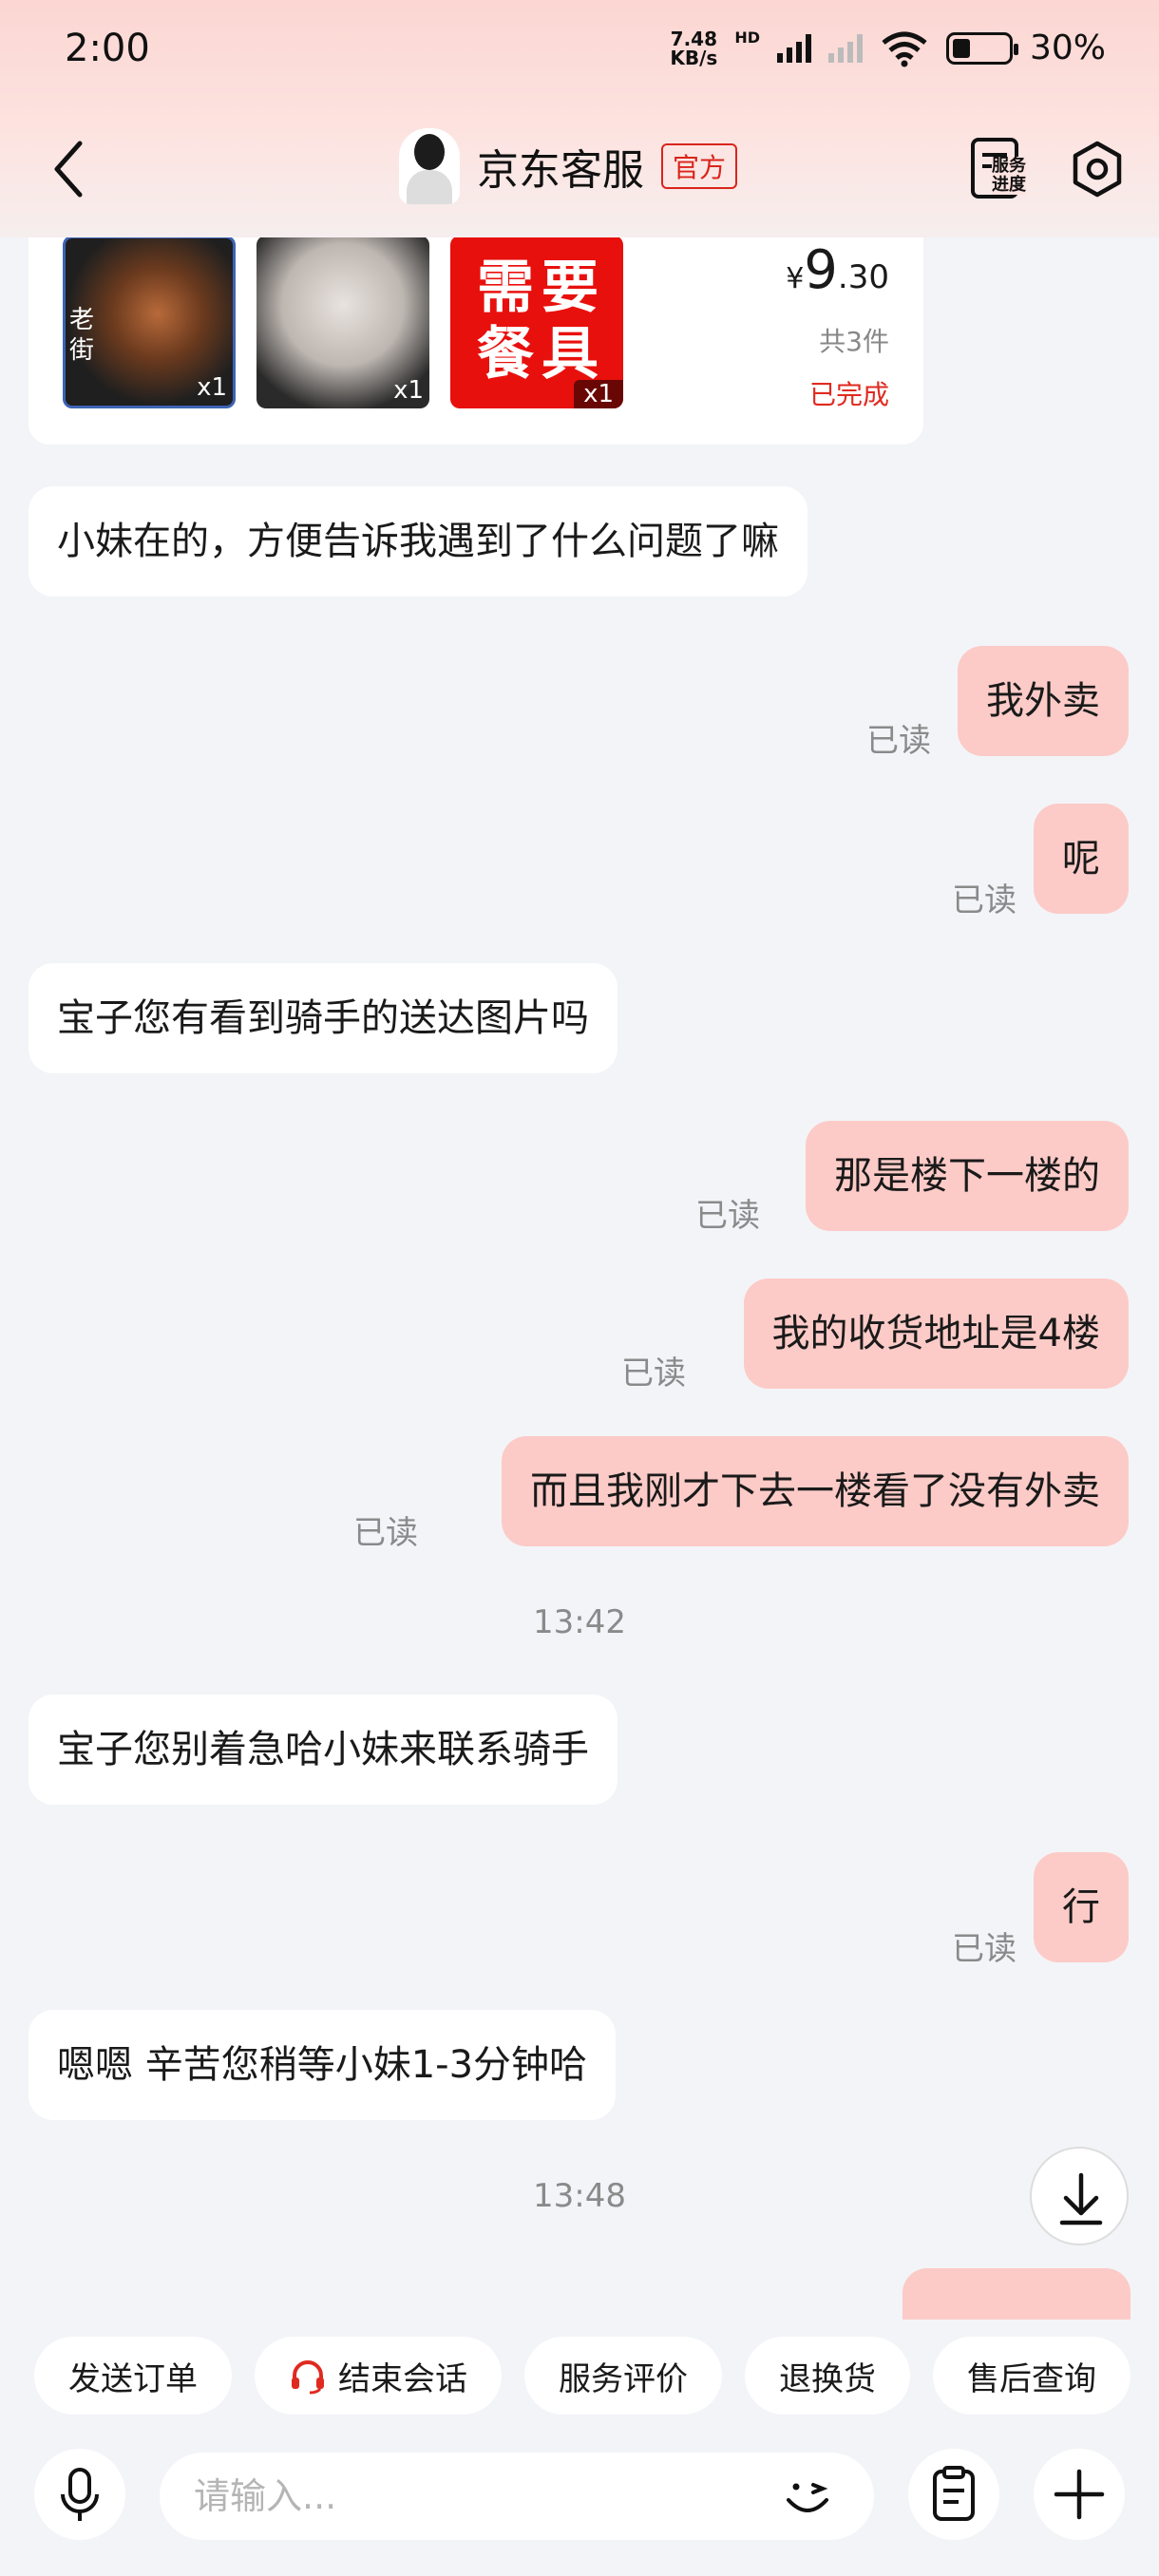  I want to click on return-exchange-button: 退换货, so click(827, 2376).